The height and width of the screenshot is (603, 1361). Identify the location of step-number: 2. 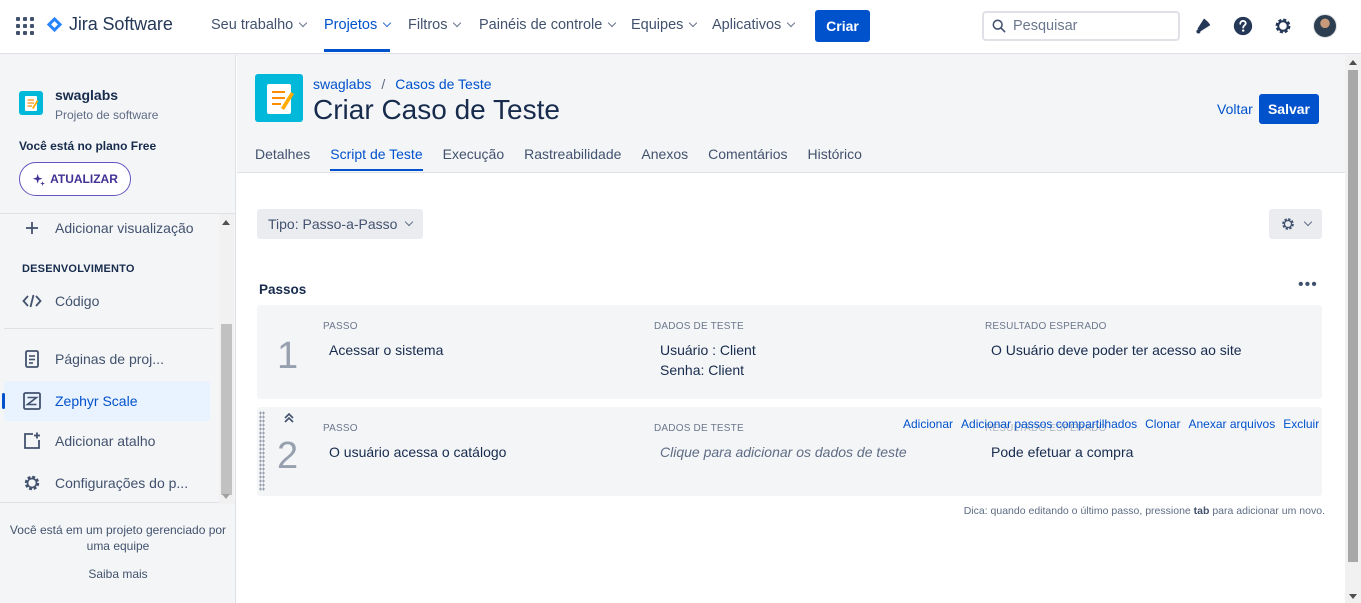
(288, 456).